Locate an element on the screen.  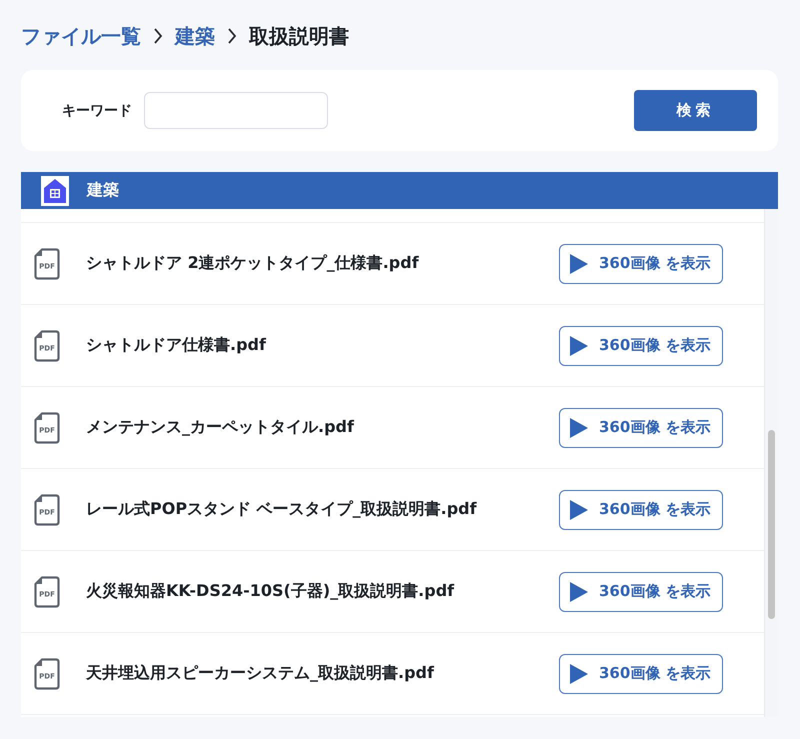
file-name: 火災報知器KK-DS24-10S(子器)_取扱説明書.pdf is located at coordinates (271, 591).